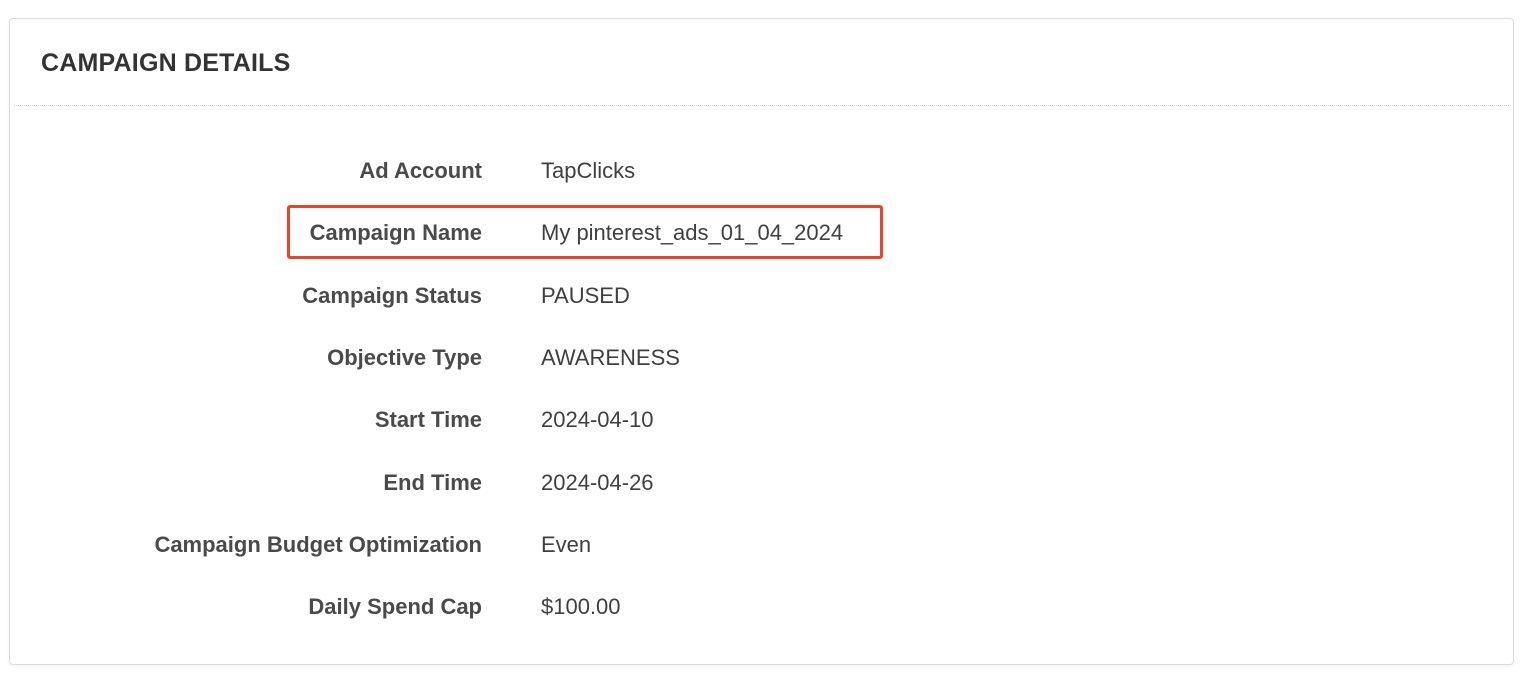 The image size is (1536, 690). Describe the element at coordinates (610, 357) in the screenshot. I see `detail-value: AWARENESS` at that location.